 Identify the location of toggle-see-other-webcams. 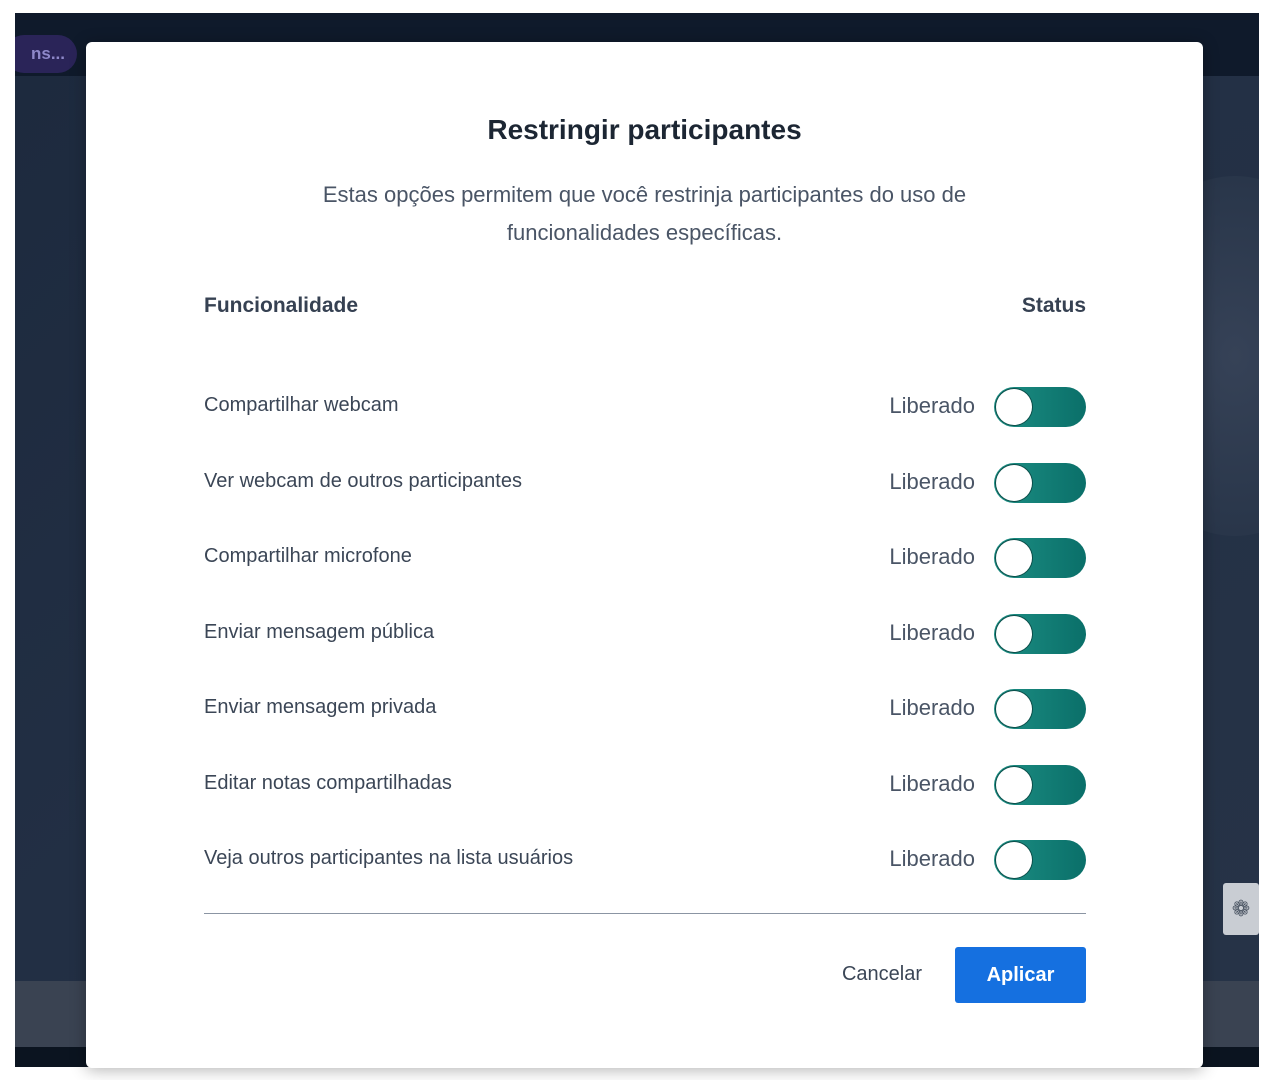
(1040, 482).